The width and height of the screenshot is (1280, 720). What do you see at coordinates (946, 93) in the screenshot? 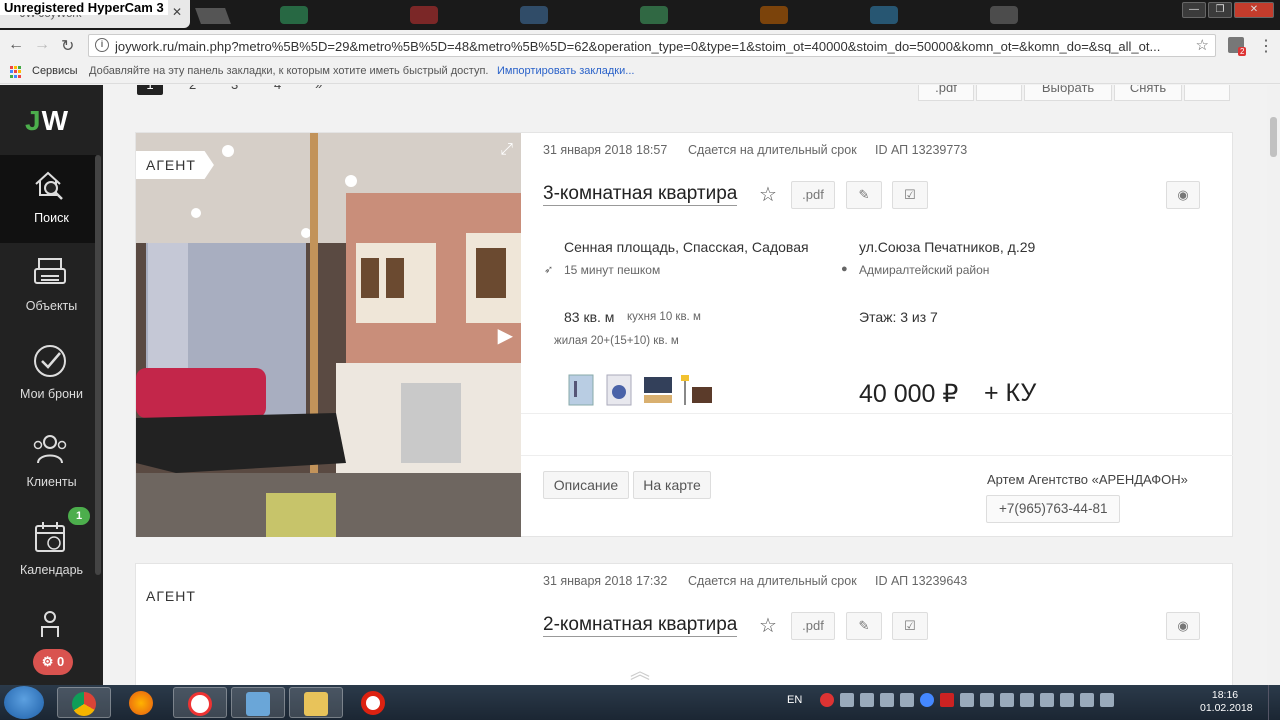
I see `pdf-all-button: .pdf` at bounding box center [946, 93].